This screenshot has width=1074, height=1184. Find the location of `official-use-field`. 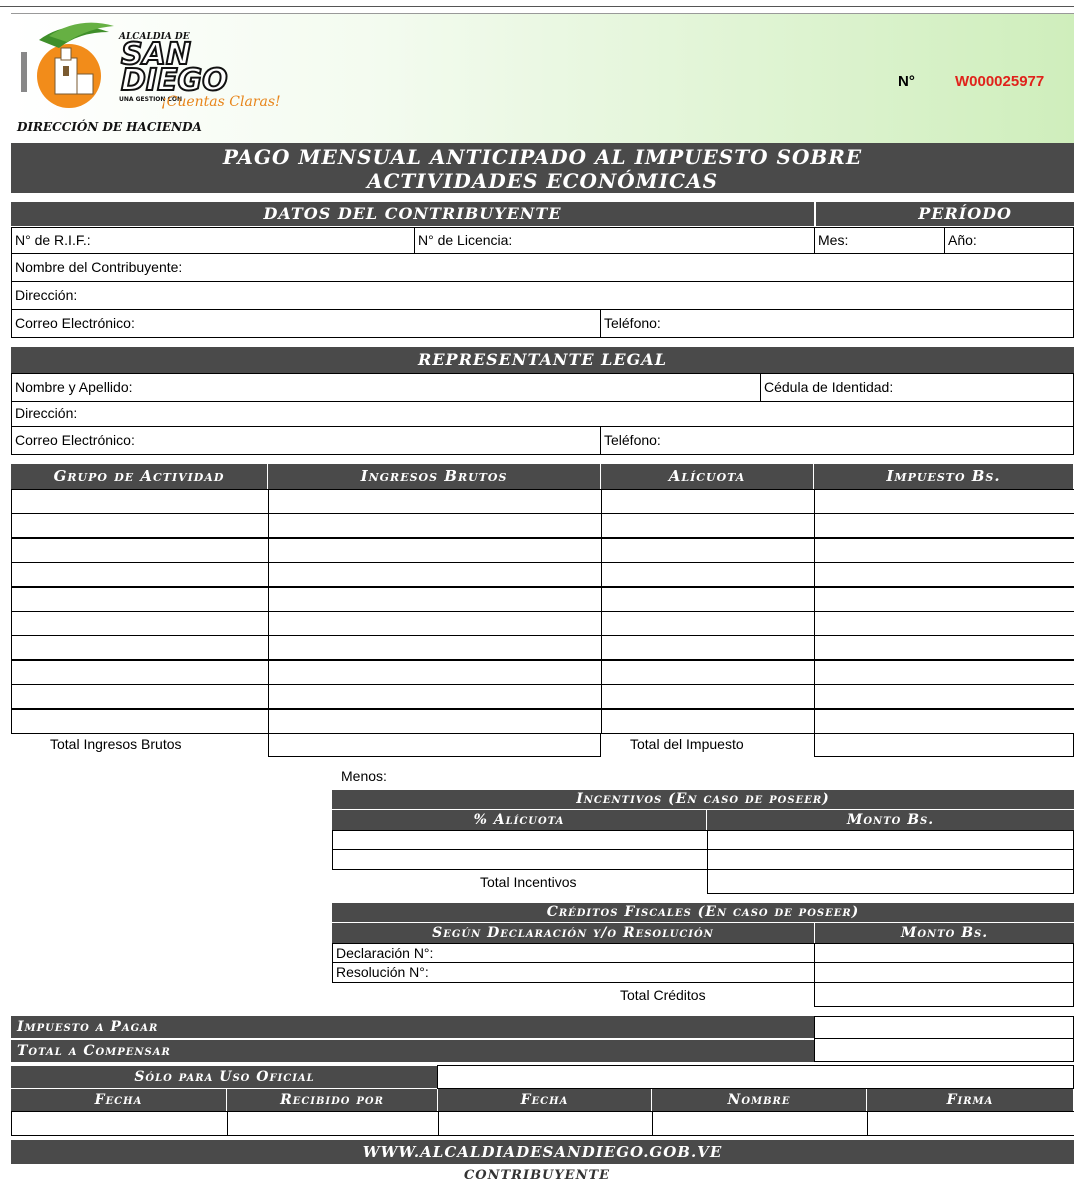

official-use-field is located at coordinates (755, 1077).